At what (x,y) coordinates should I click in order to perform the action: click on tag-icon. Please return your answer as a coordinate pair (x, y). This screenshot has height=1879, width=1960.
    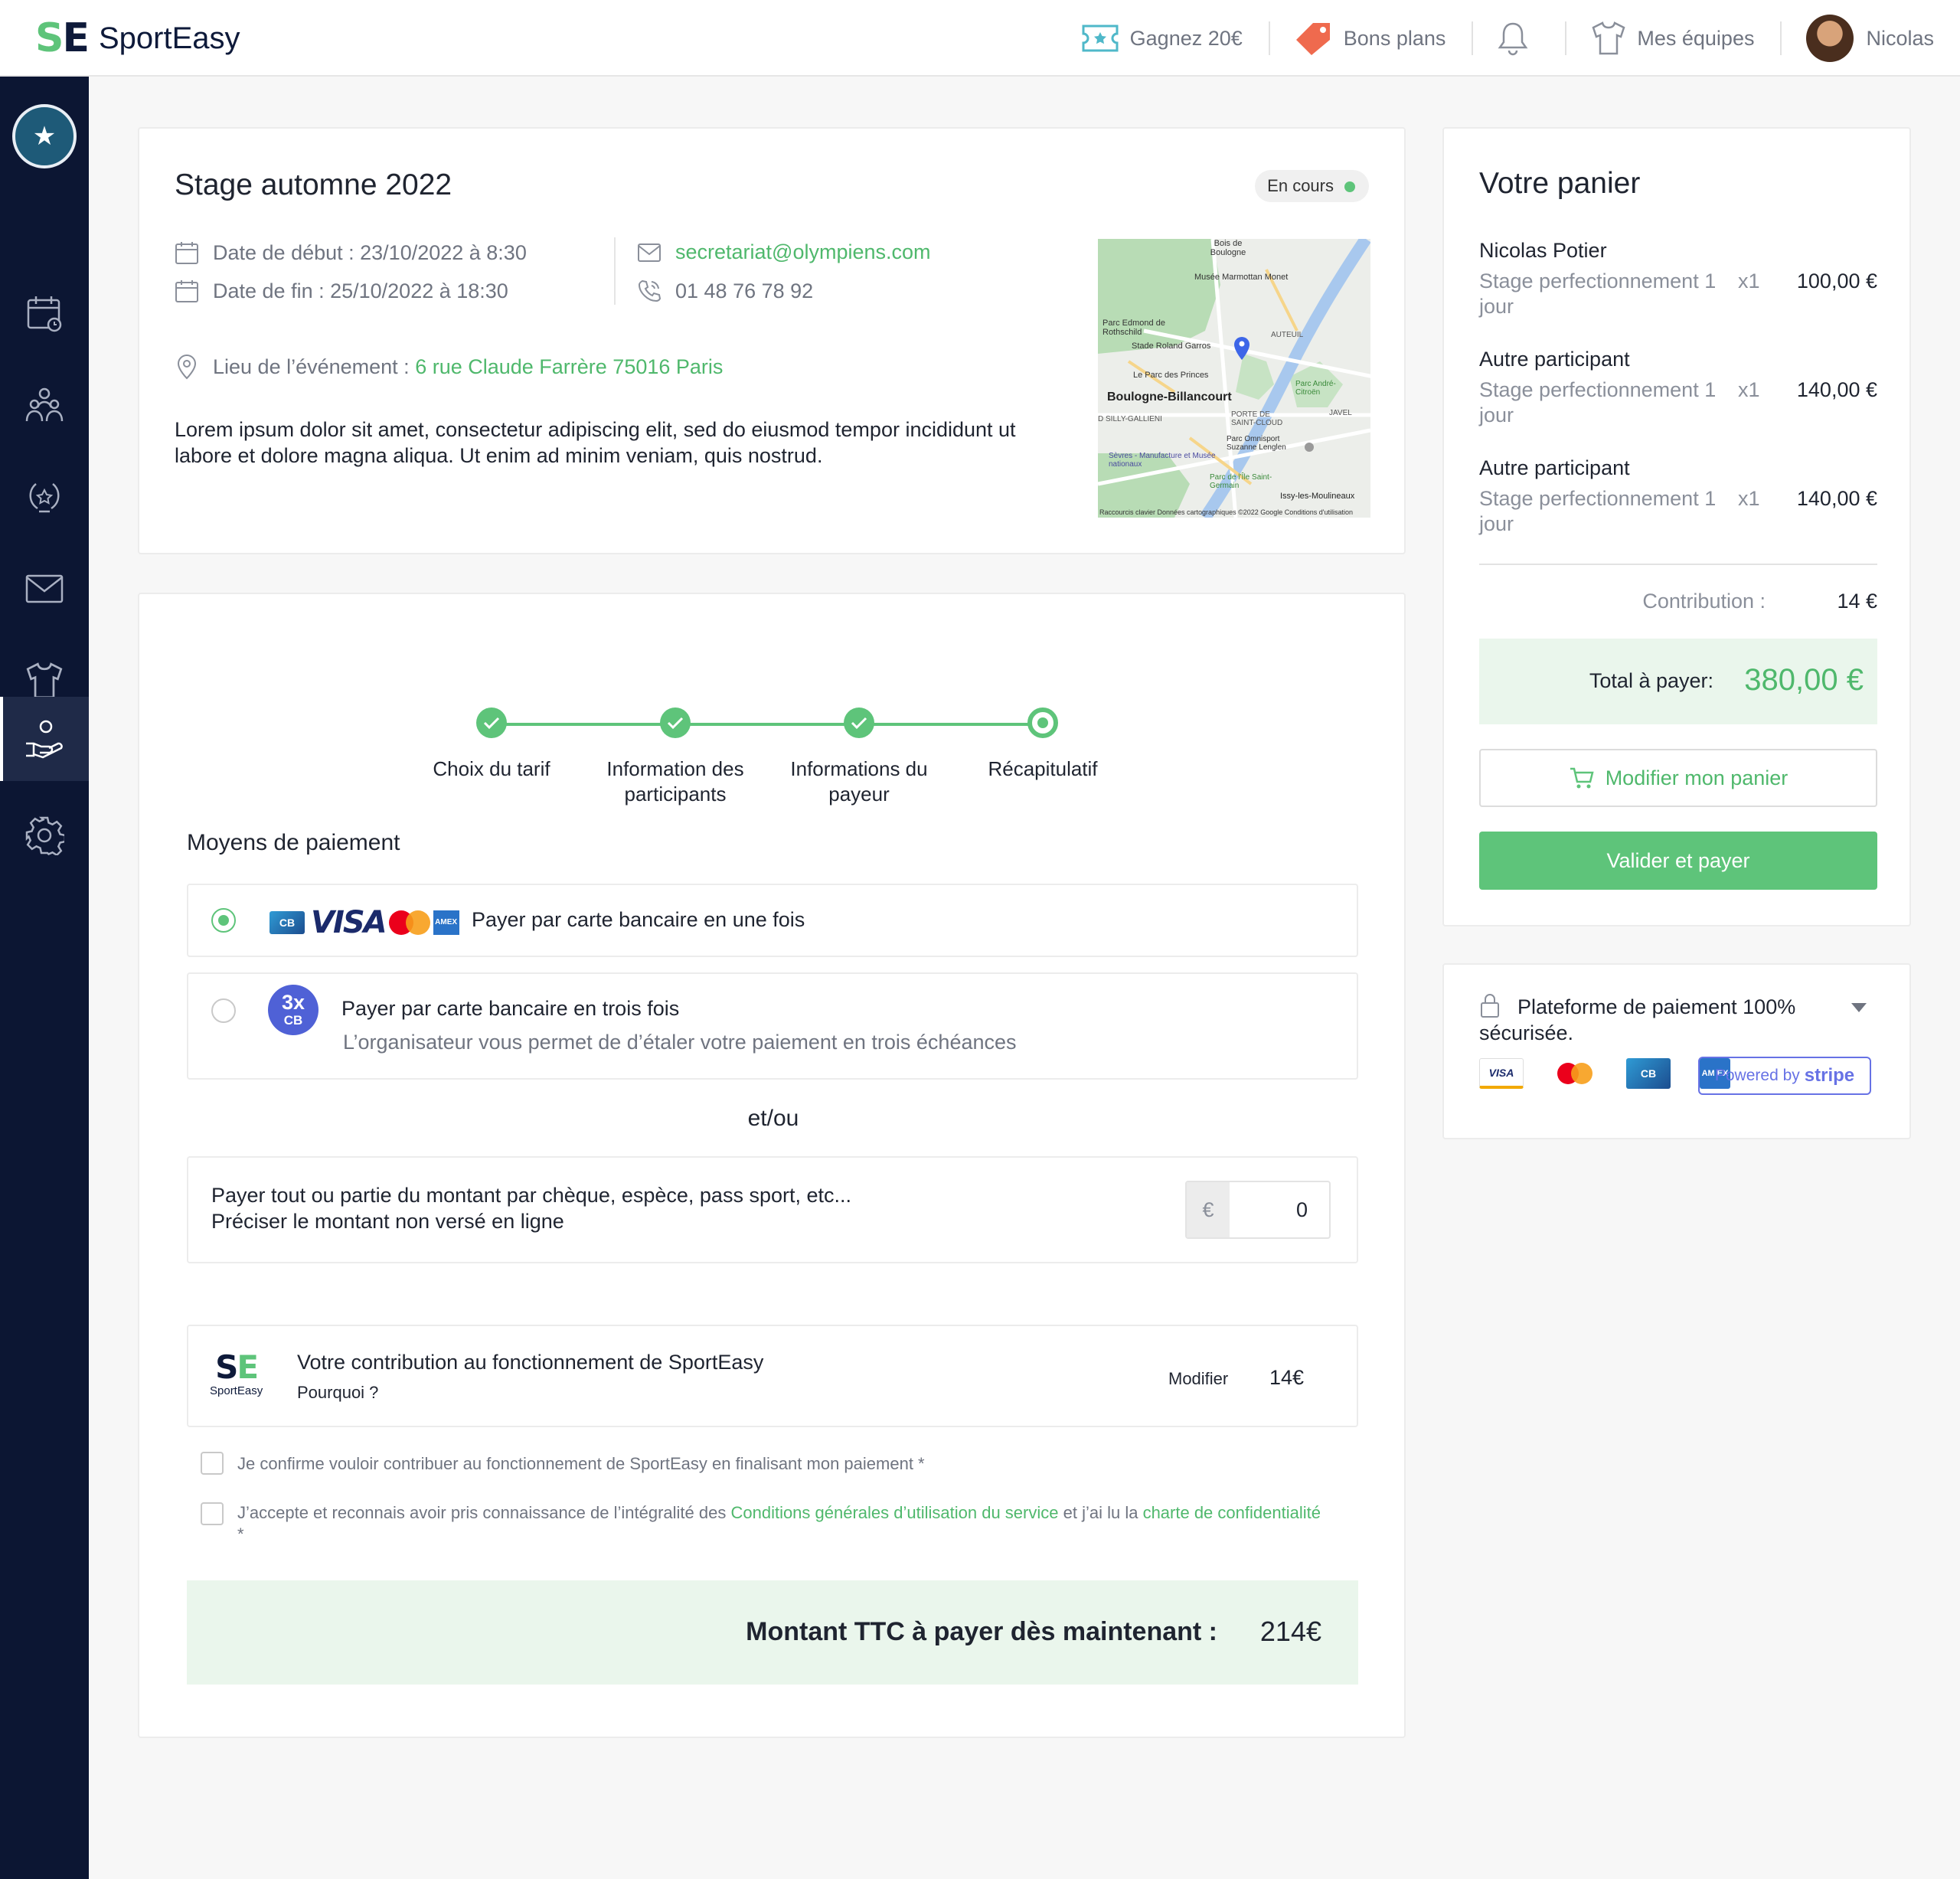
    Looking at the image, I should click on (1312, 39).